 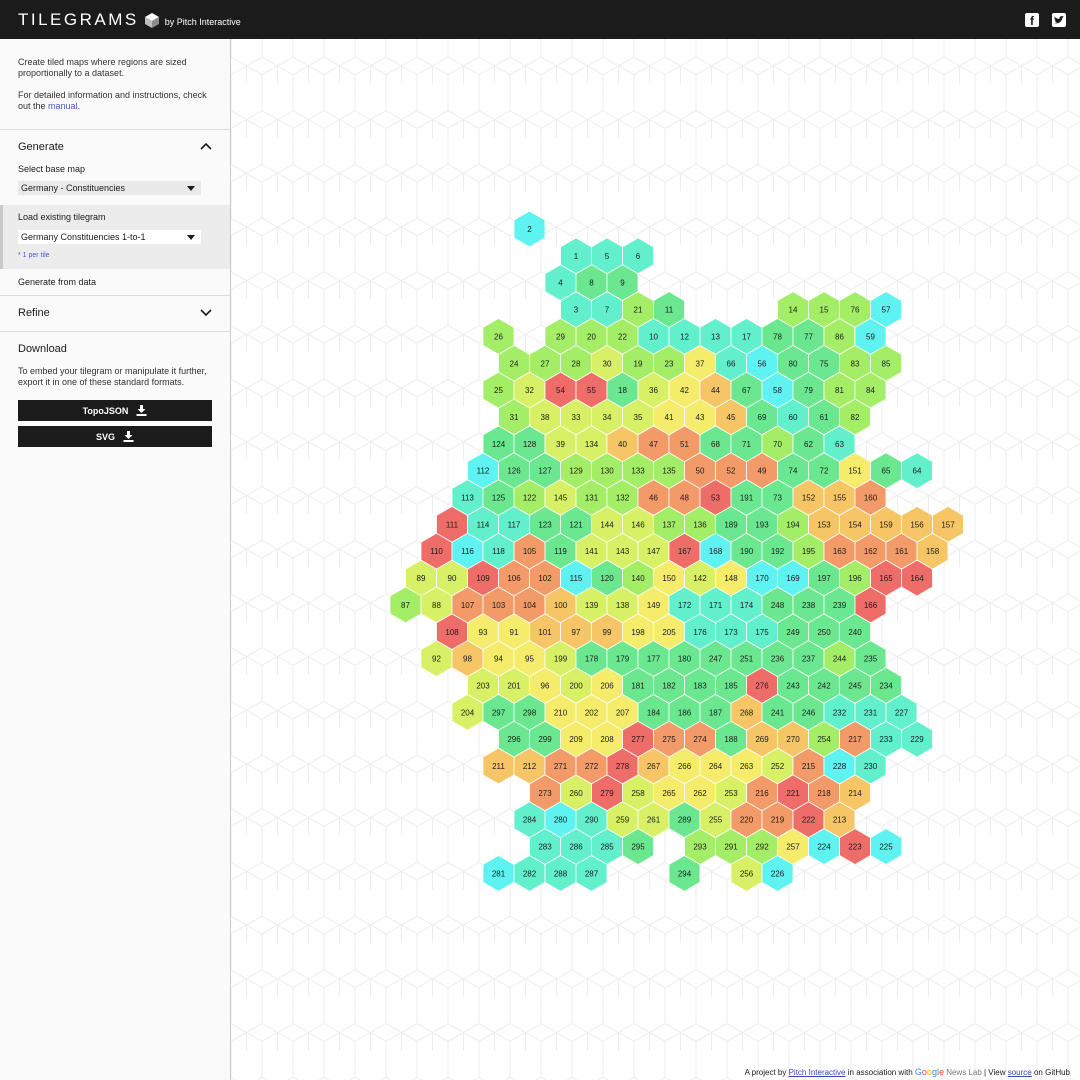 I want to click on hex-label: 257, so click(x=793, y=847).